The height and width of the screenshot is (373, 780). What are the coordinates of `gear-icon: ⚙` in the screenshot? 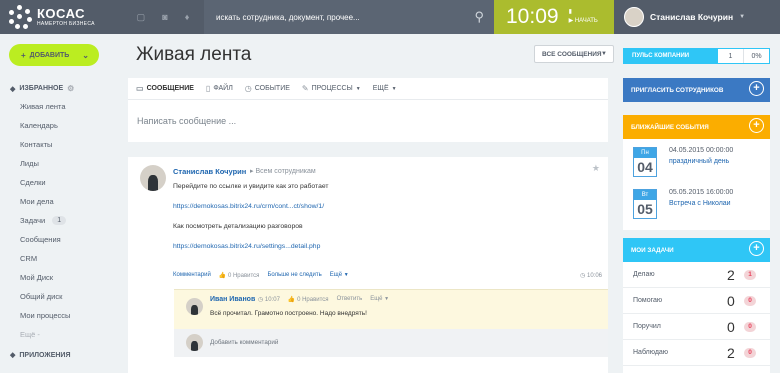 It's located at (70, 88).